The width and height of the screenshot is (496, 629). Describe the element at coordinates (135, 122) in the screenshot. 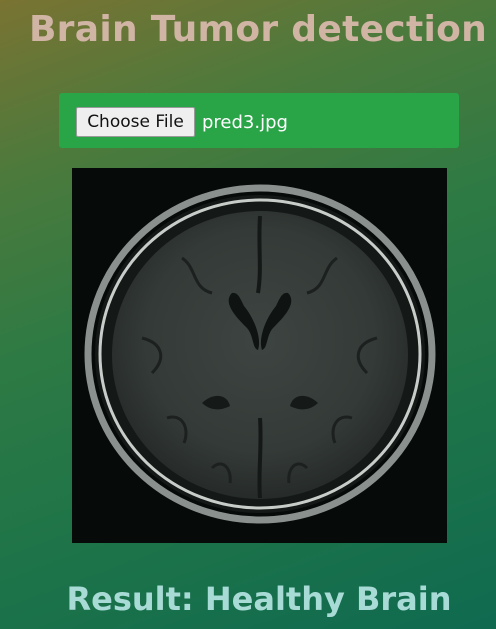

I see `choose-file-button: Choose File` at that location.